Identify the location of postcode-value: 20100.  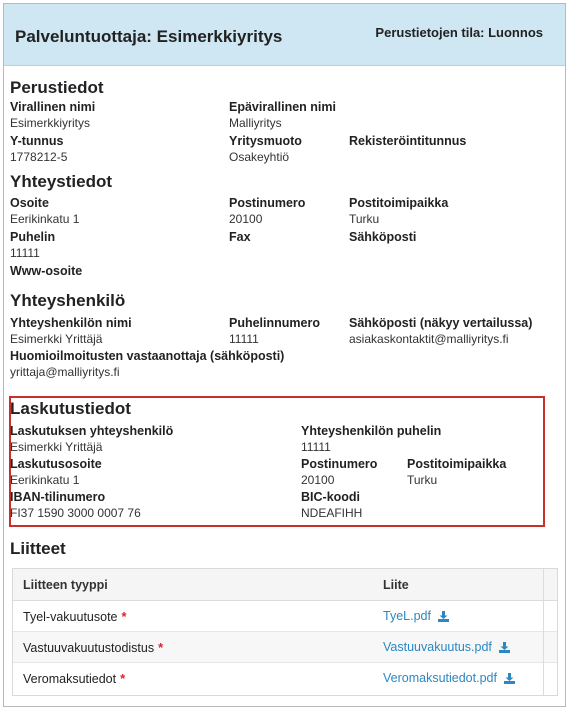
(246, 219).